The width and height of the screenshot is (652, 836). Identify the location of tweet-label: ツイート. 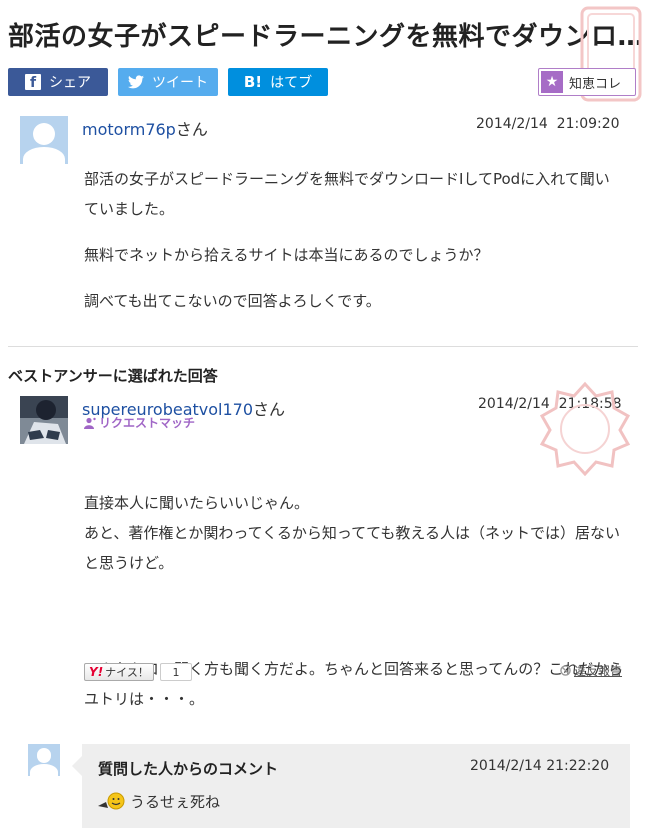
(180, 83).